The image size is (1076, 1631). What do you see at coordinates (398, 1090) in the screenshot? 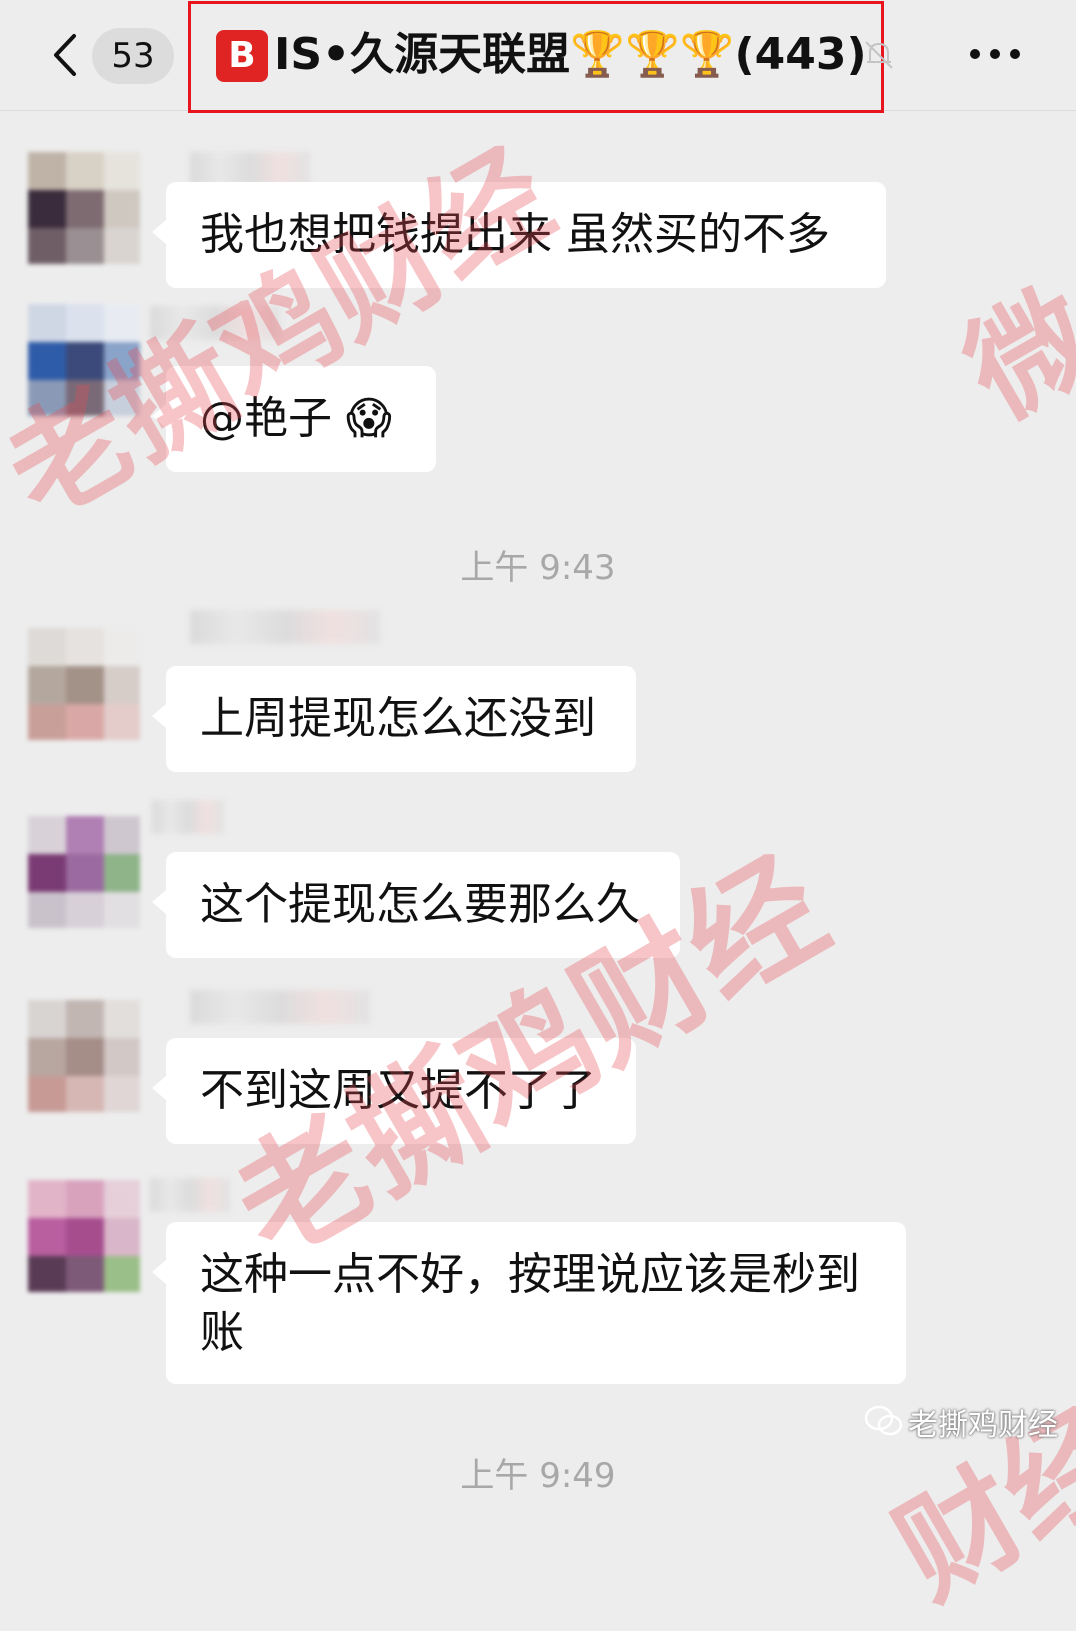
I see `message-text: 不到这周又提不了了` at bounding box center [398, 1090].